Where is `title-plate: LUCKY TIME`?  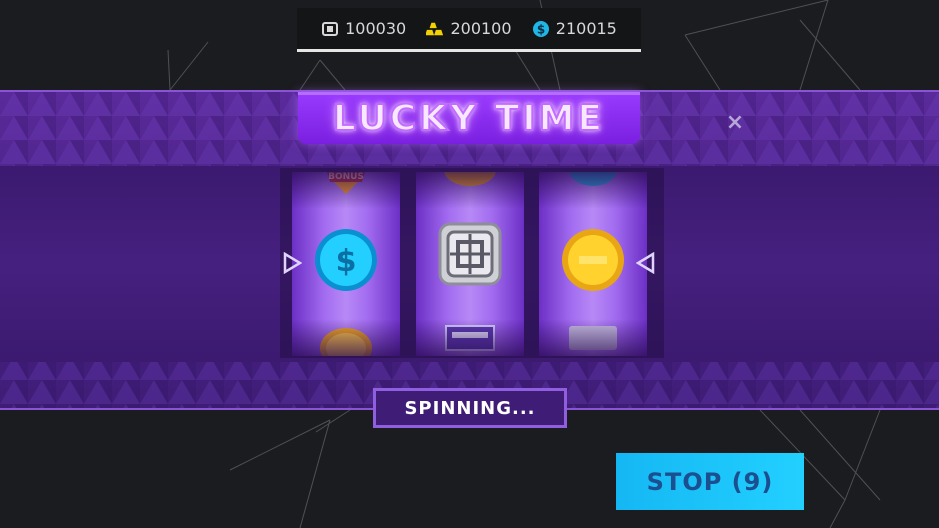
title-plate: LUCKY TIME is located at coordinates (469, 118).